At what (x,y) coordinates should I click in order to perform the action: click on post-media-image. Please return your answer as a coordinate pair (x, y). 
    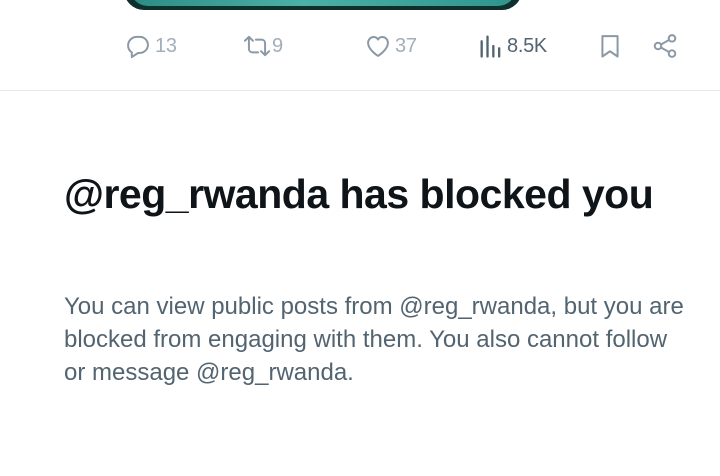
    Looking at the image, I should click on (323, 5).